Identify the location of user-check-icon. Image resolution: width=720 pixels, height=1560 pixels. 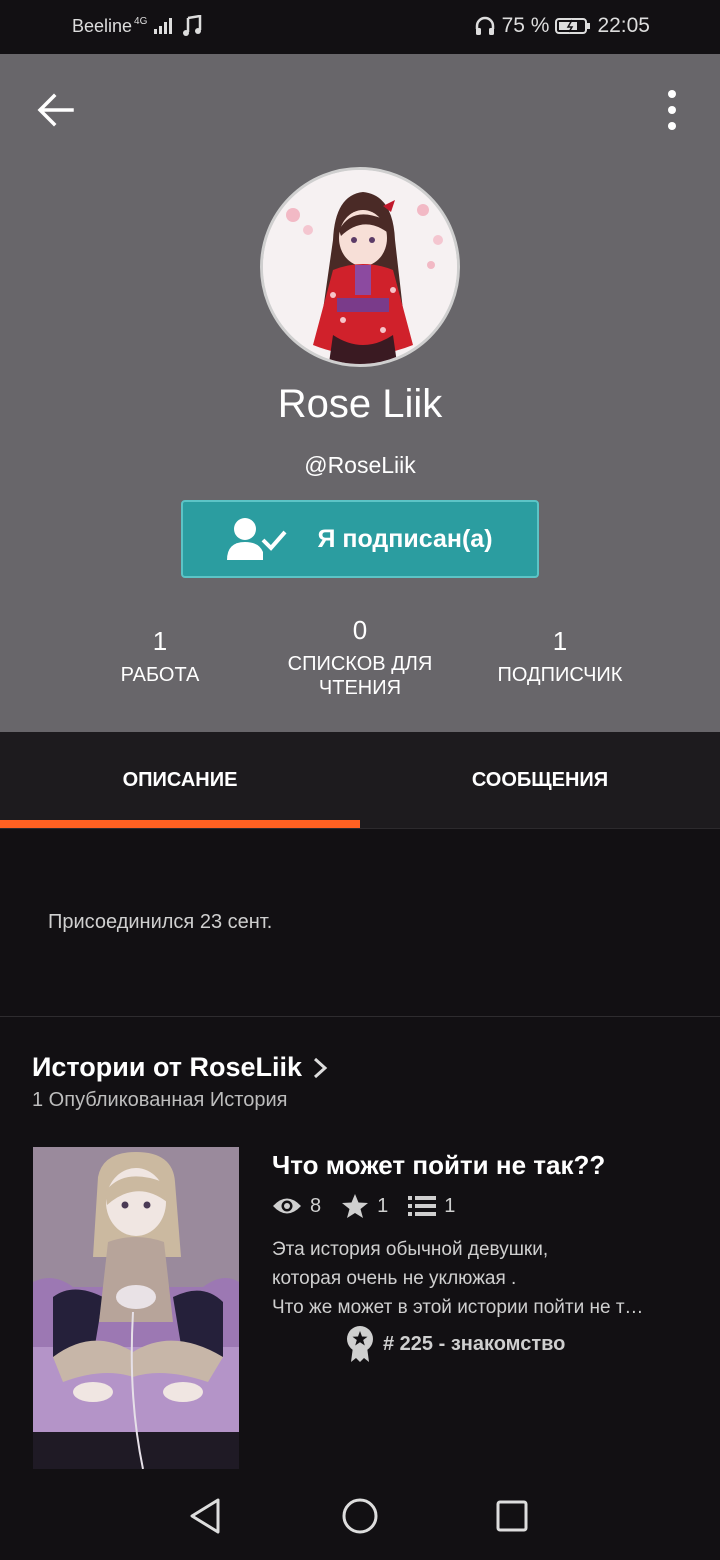
(257, 539).